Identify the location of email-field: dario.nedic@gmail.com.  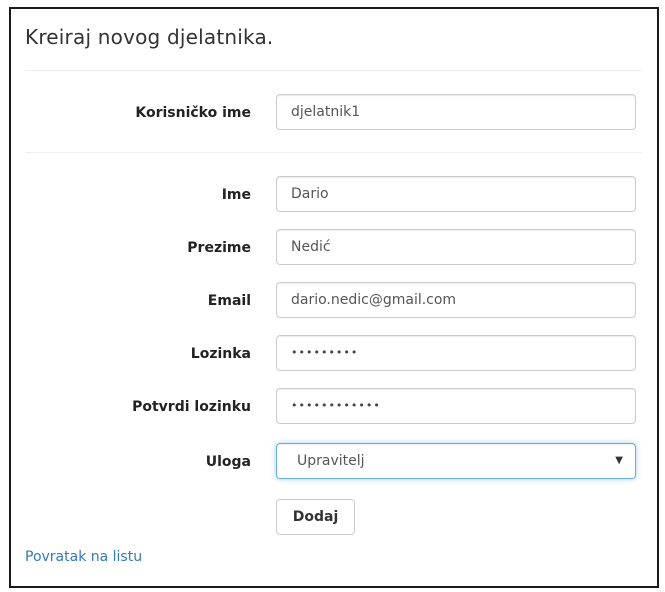
(456, 300).